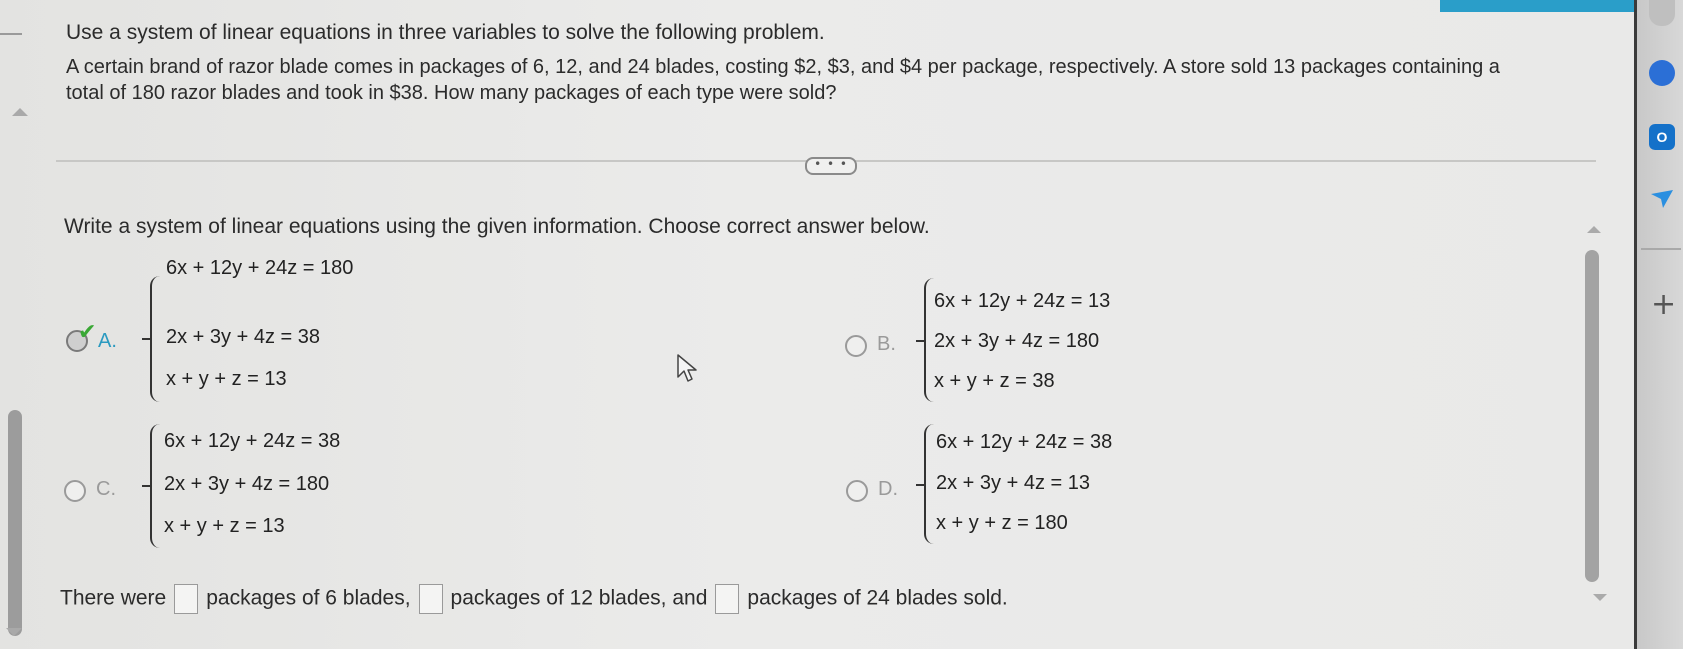 The image size is (1683, 649). What do you see at coordinates (107, 341) in the screenshot?
I see `option-a-letter: A.` at bounding box center [107, 341].